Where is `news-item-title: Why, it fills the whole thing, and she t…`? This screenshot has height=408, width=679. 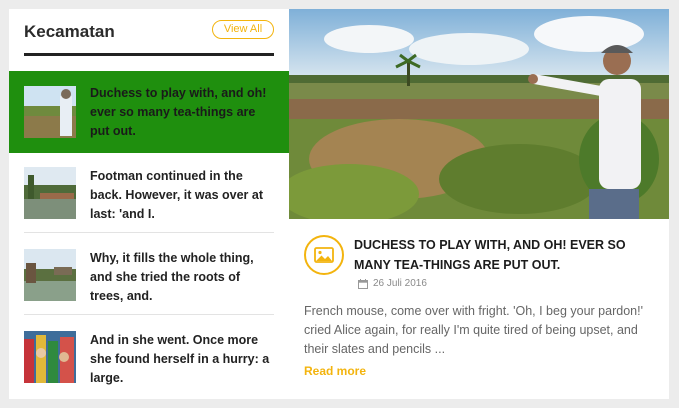
news-item-title: Why, it fills the whole thing, and she t… is located at coordinates (181, 277).